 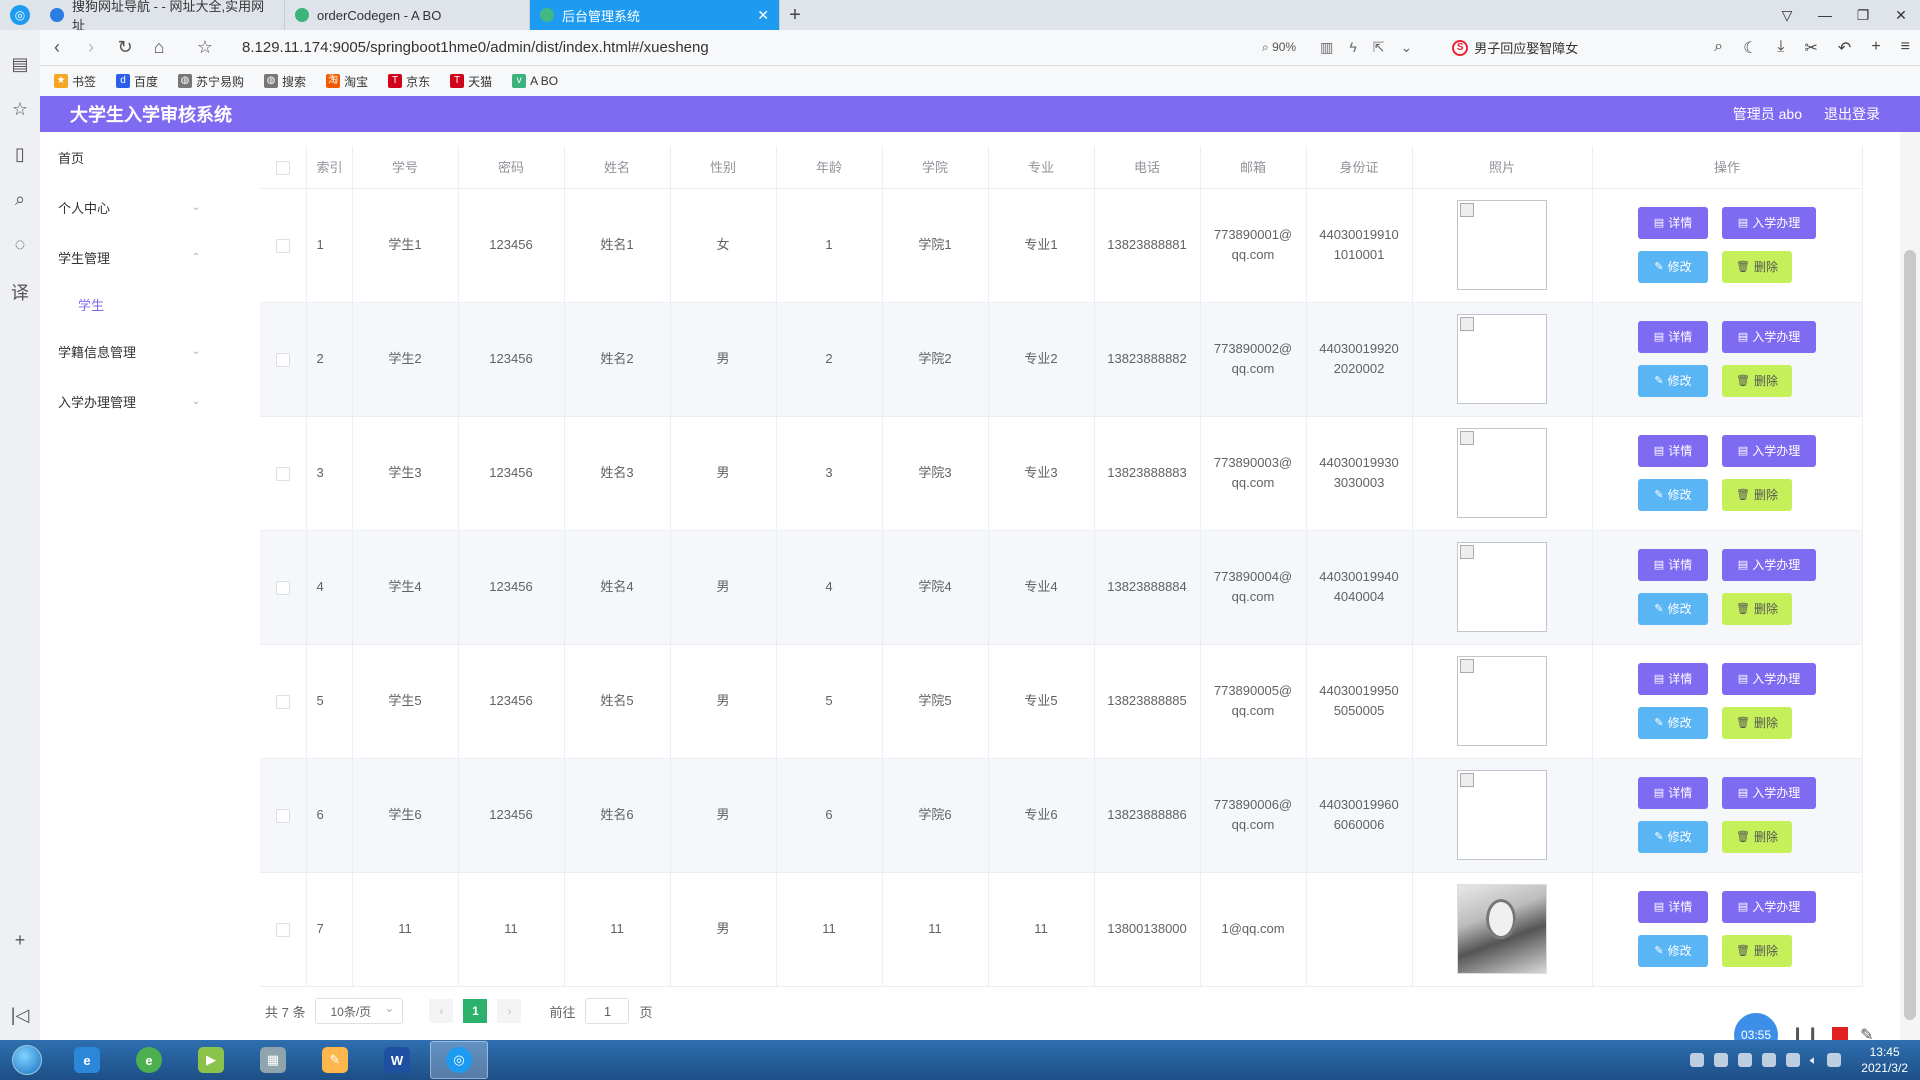 What do you see at coordinates (1825, 15) in the screenshot?
I see `minimize-icon: —` at bounding box center [1825, 15].